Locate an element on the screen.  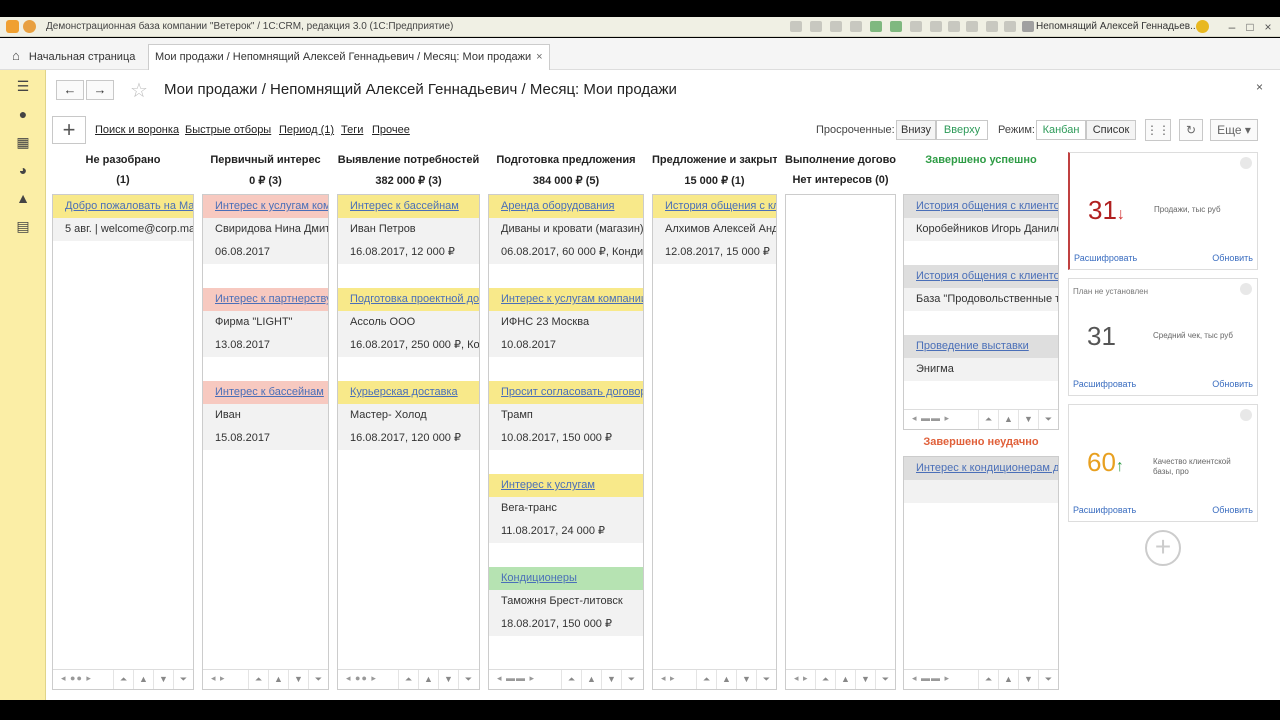
search-funnel-link: Поиск и воронка is located at coordinates (137, 130).